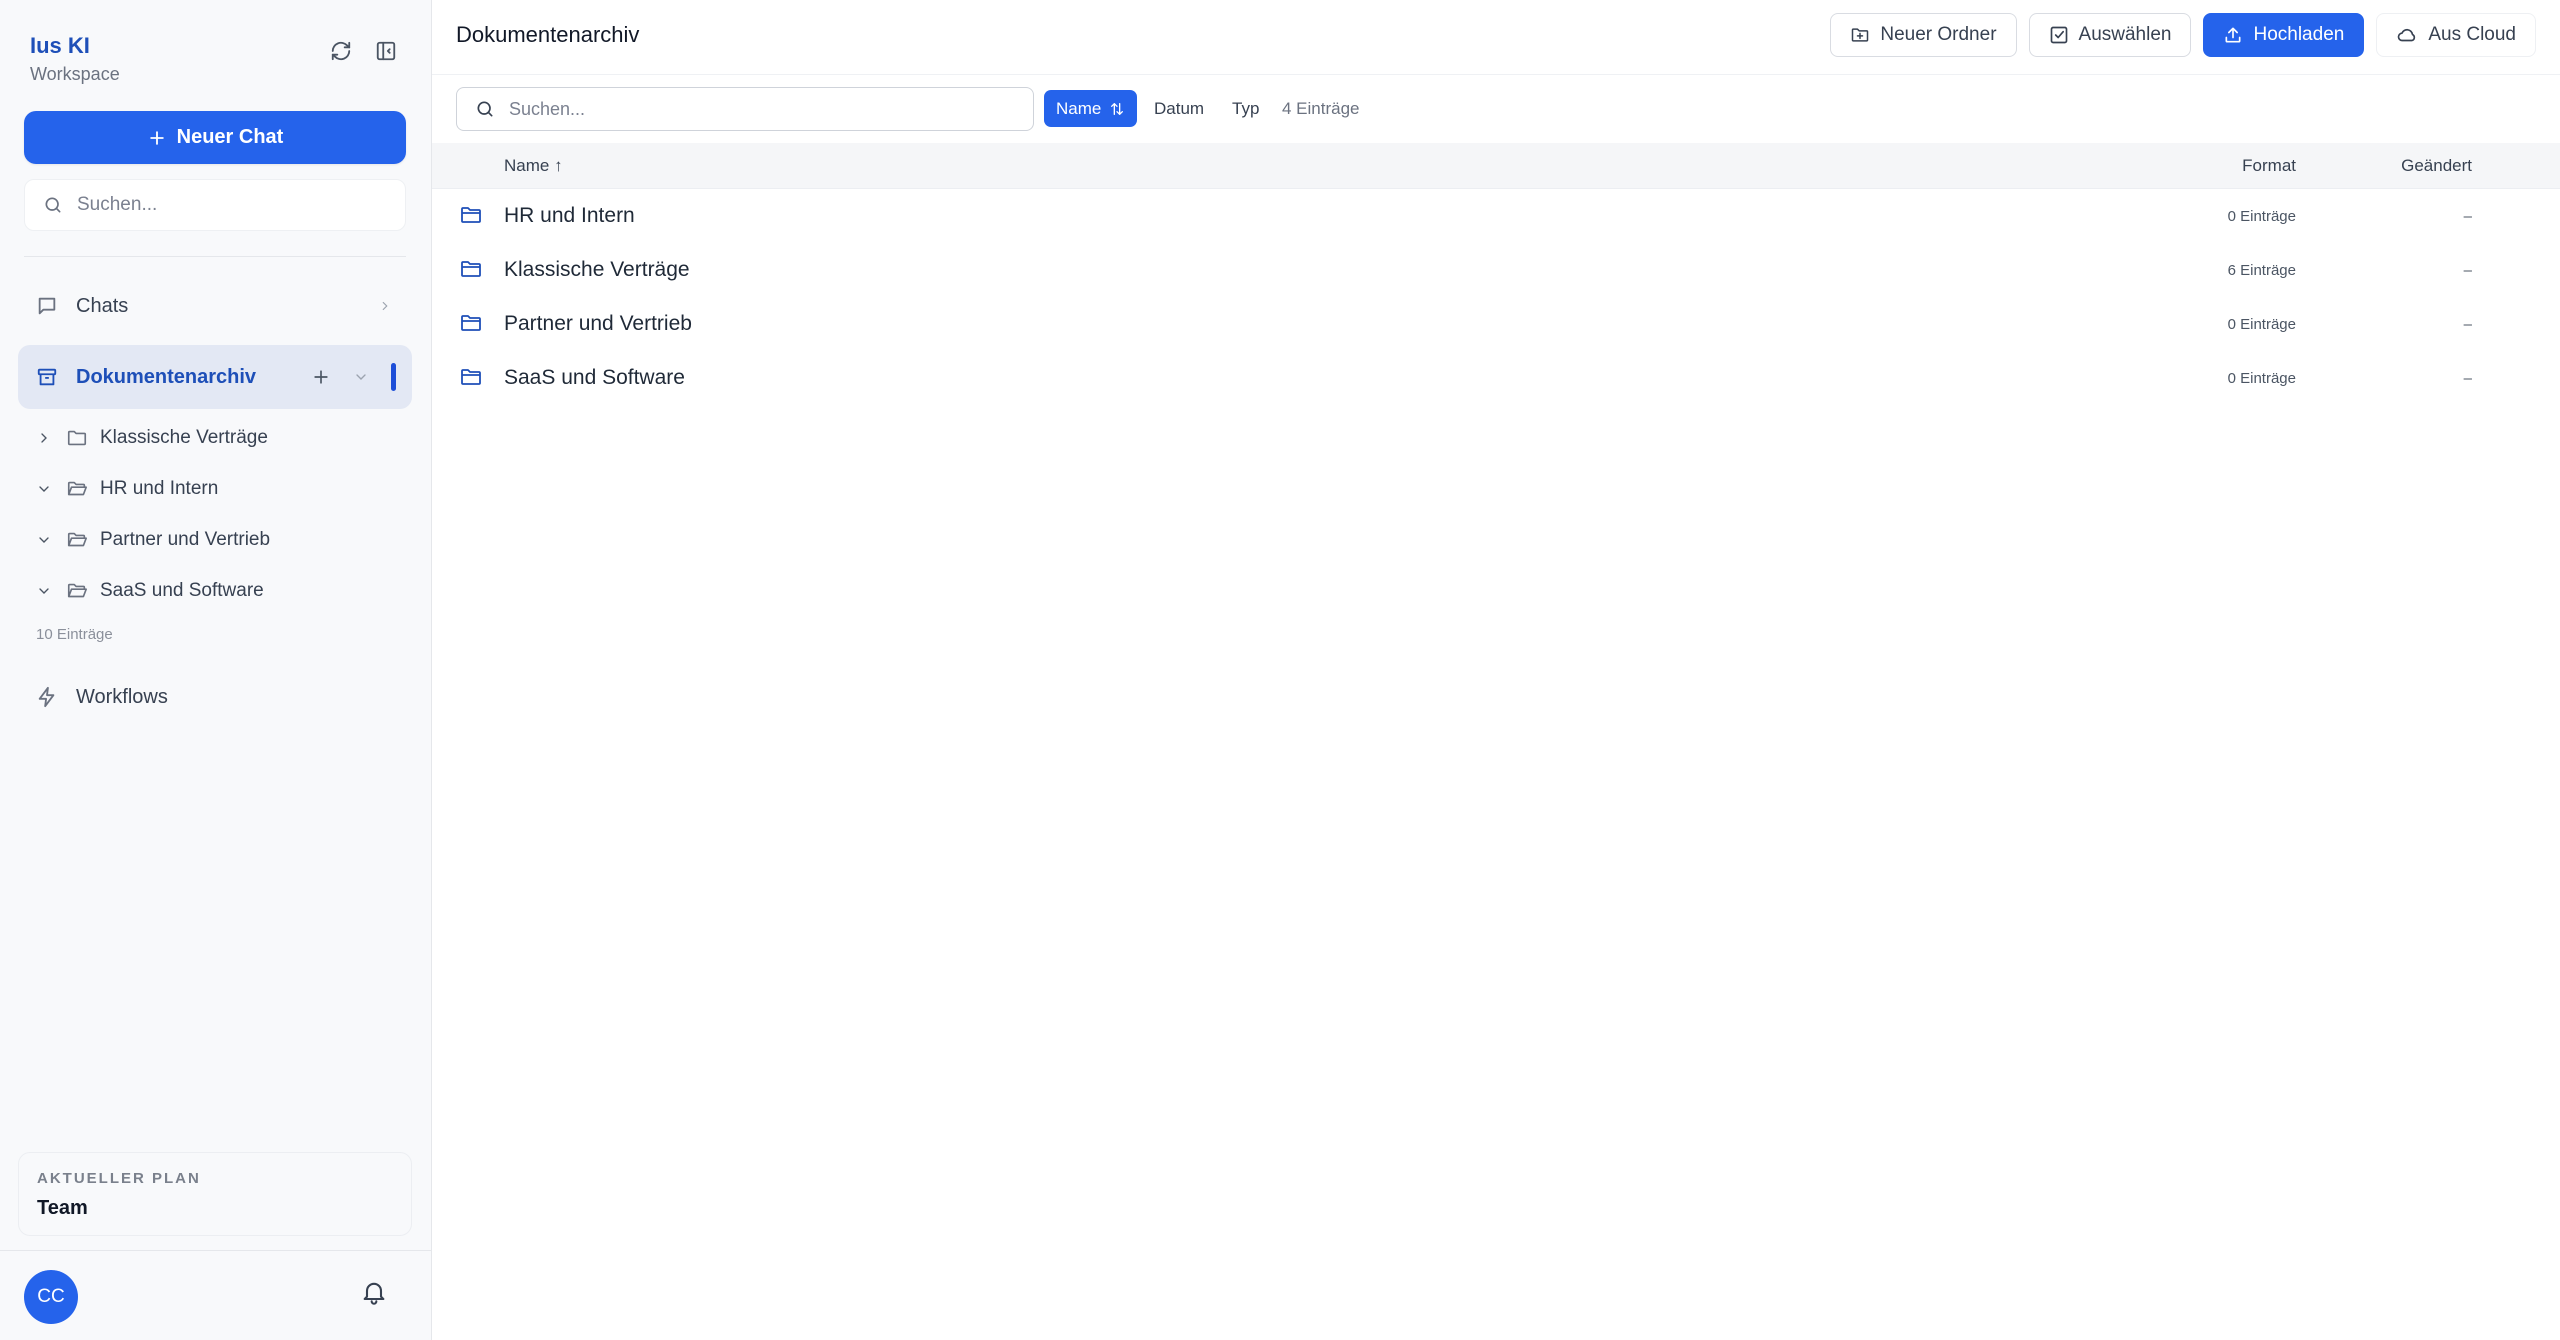 This screenshot has width=2560, height=1340. What do you see at coordinates (227, 205) in the screenshot?
I see `sidebar-search-input` at bounding box center [227, 205].